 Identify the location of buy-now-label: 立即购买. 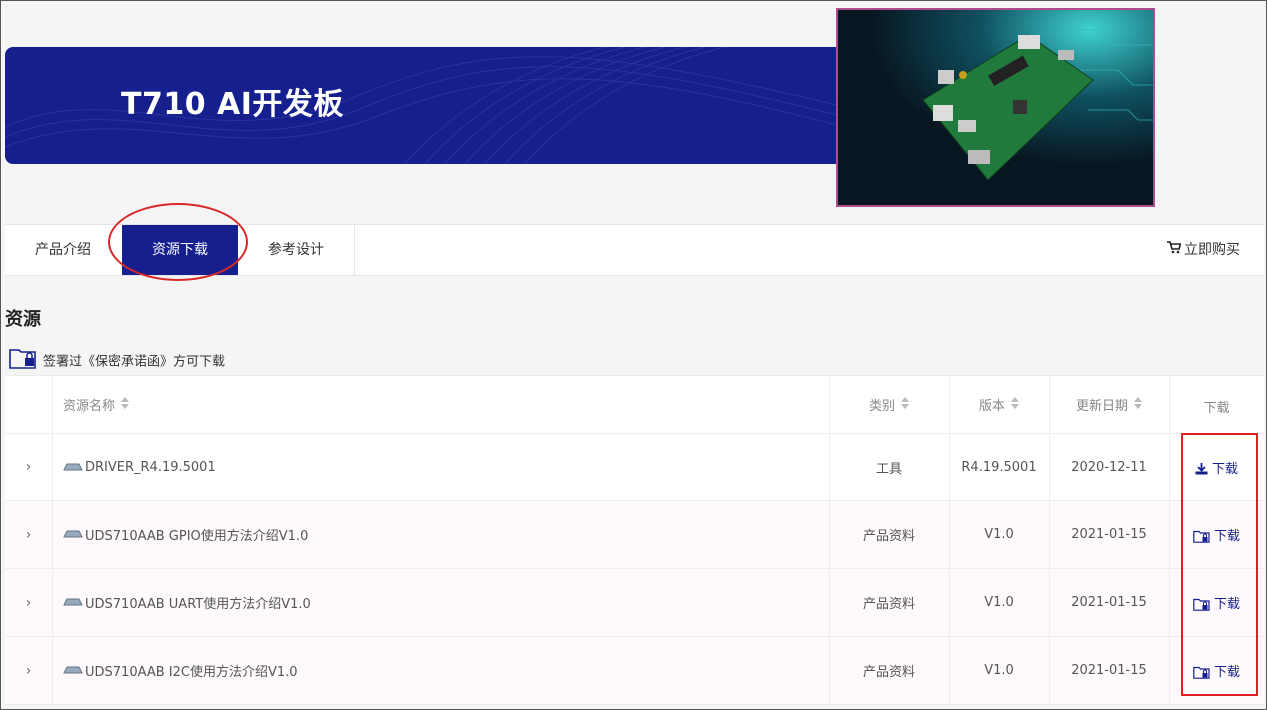
(1212, 250).